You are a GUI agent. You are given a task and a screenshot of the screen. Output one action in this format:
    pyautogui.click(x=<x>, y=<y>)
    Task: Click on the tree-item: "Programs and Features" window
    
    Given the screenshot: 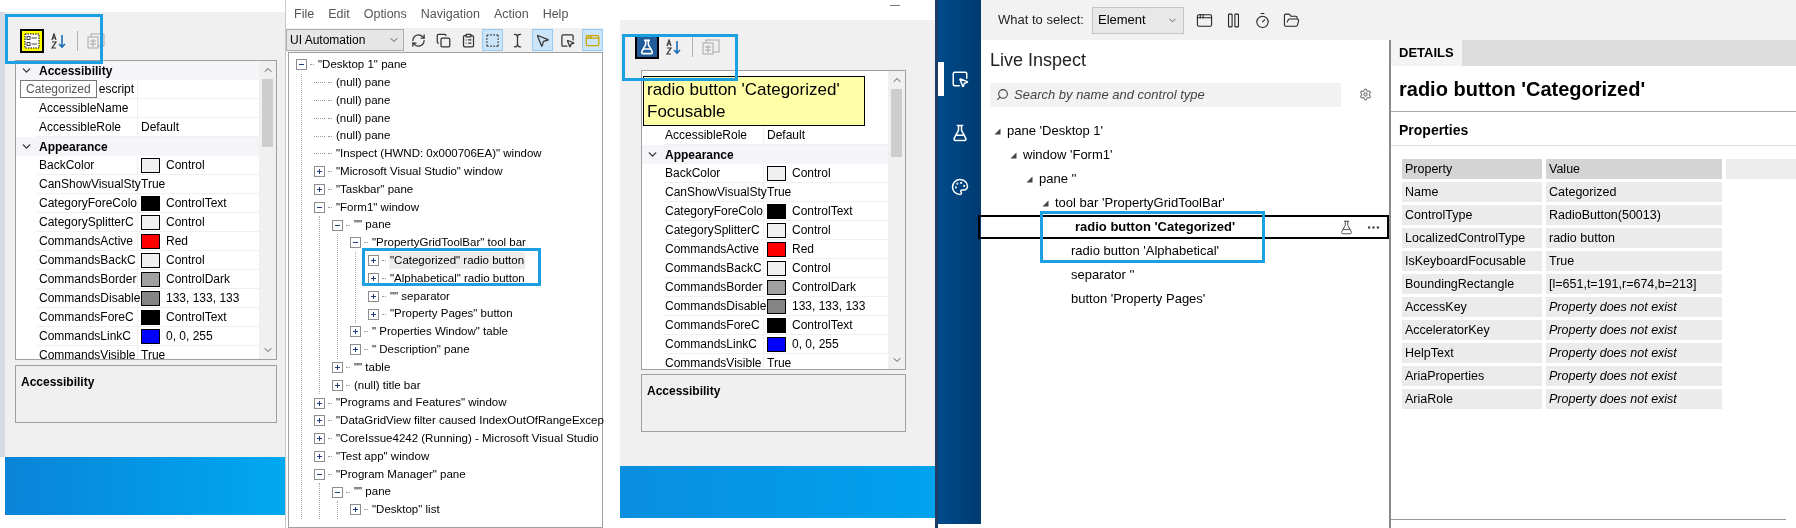 What is the action you would take?
    pyautogui.click(x=421, y=403)
    